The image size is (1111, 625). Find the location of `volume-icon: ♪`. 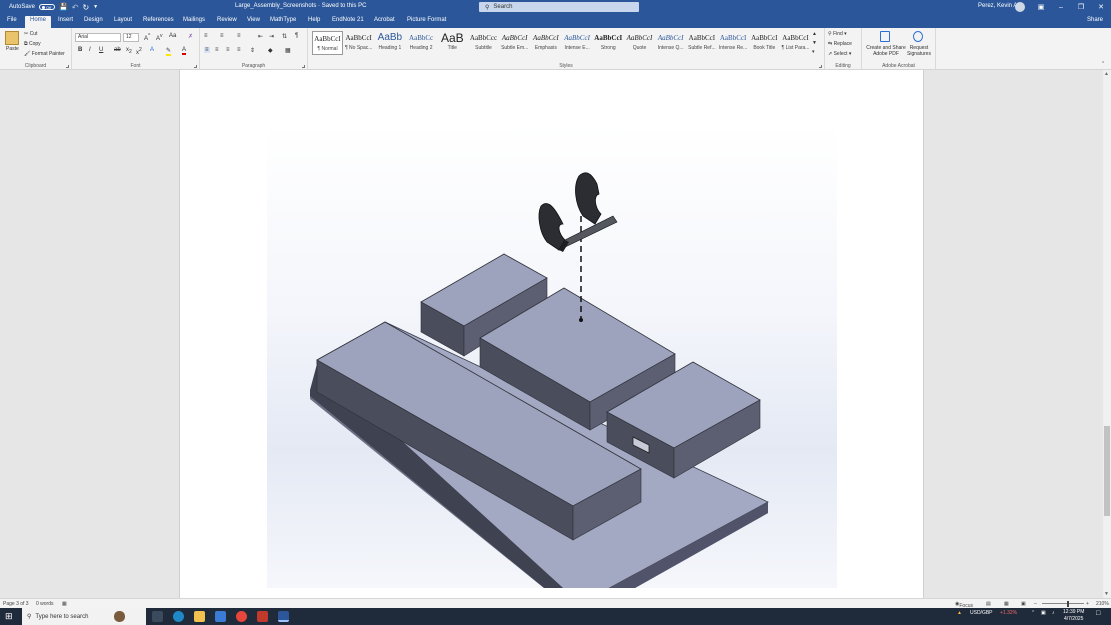

volume-icon: ♪ is located at coordinates (1053, 613).